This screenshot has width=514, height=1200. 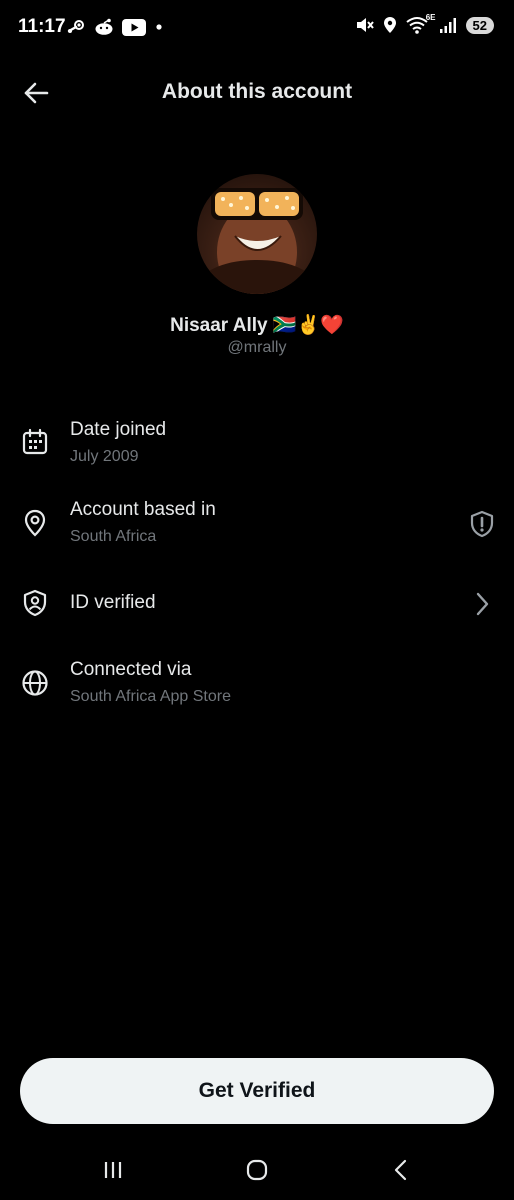 What do you see at coordinates (159, 27) in the screenshot?
I see `notification-dot-icon` at bounding box center [159, 27].